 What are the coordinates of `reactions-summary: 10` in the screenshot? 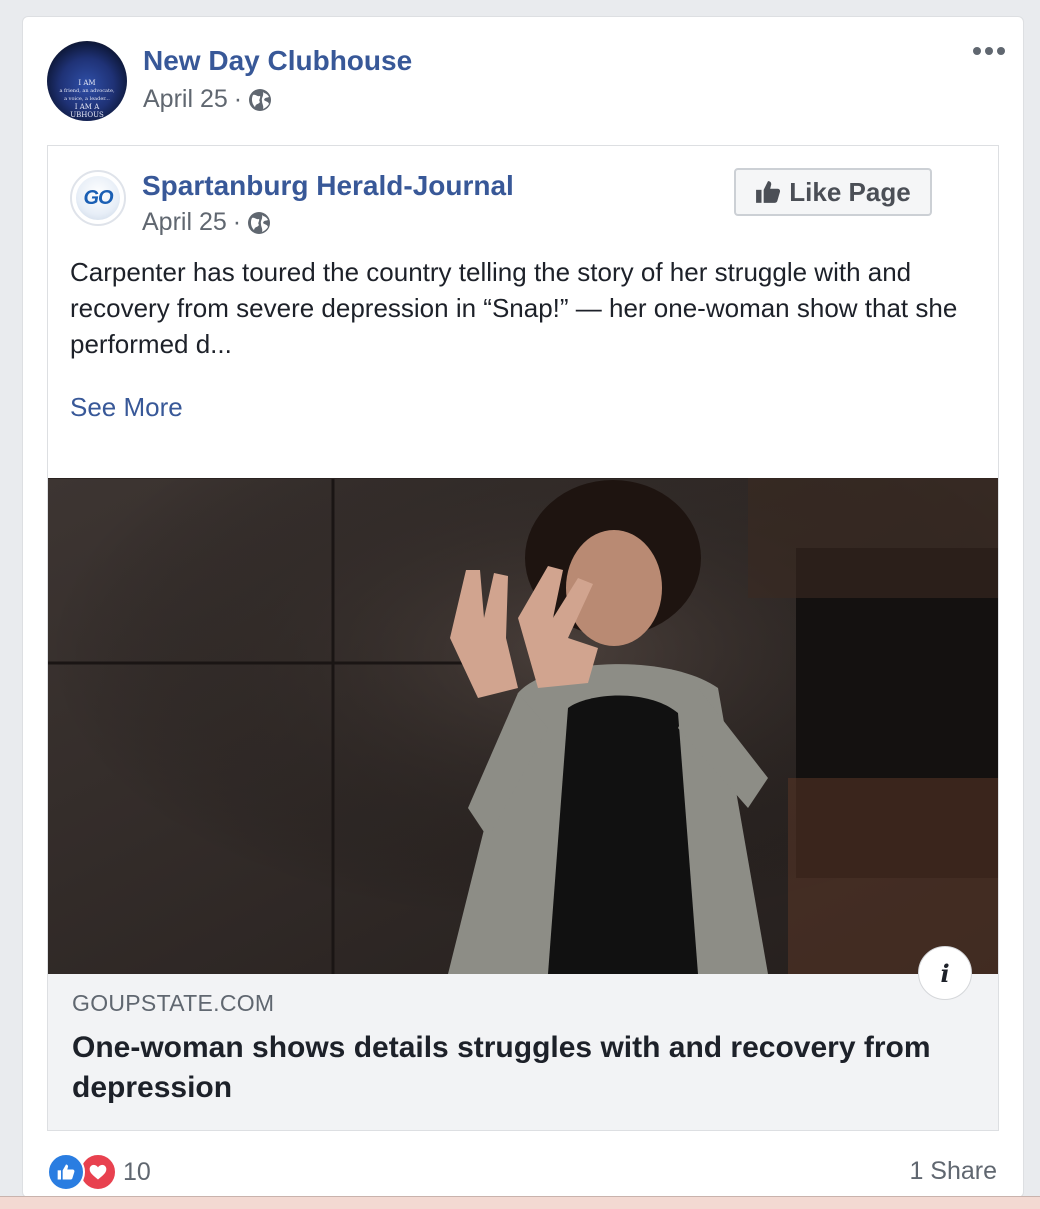 It's located at (99, 1172).